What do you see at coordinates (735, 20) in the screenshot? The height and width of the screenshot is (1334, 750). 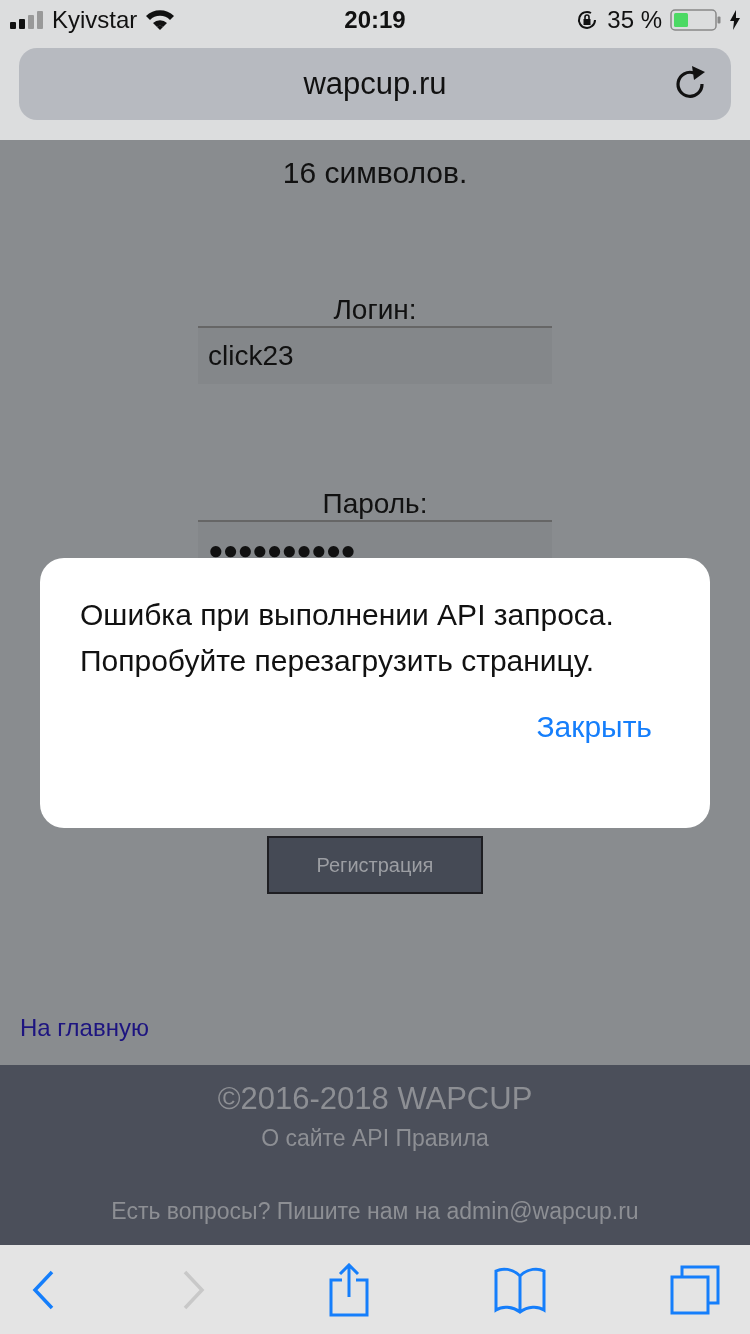 I see `charging-icon` at bounding box center [735, 20].